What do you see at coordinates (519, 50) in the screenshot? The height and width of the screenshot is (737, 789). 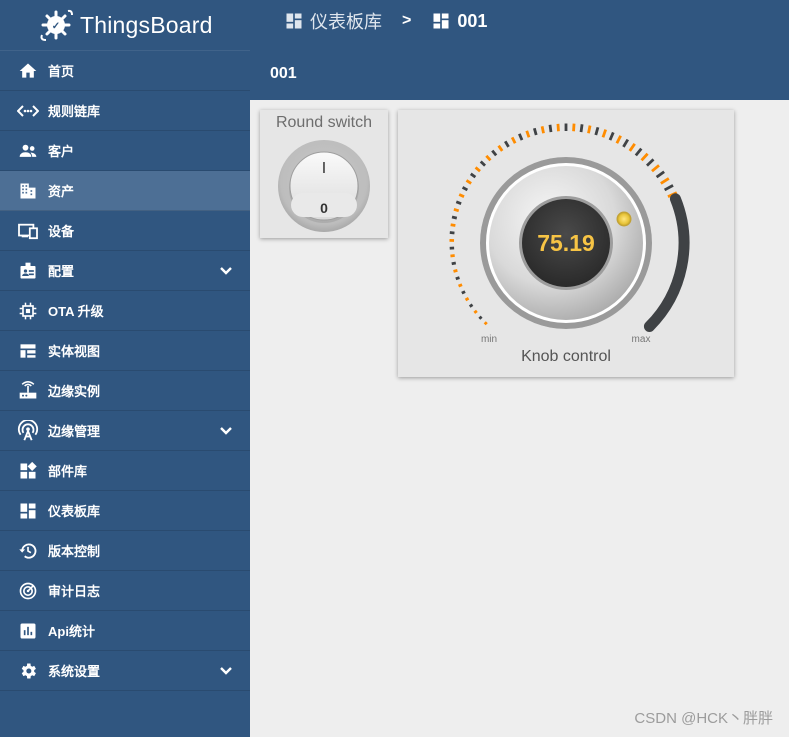 I see `top-bar: 仪表板库 > 001 001` at bounding box center [519, 50].